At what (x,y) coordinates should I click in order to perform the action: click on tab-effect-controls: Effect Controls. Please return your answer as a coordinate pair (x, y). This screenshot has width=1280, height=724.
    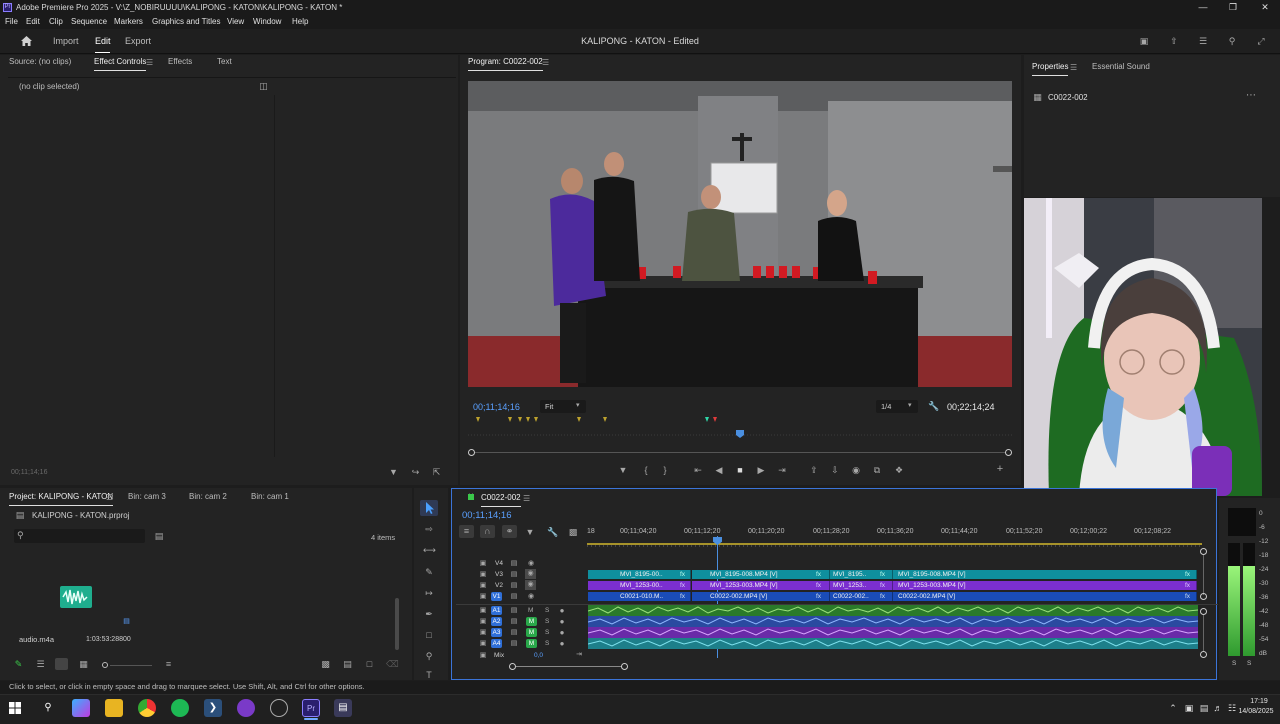
    Looking at the image, I should click on (120, 63).